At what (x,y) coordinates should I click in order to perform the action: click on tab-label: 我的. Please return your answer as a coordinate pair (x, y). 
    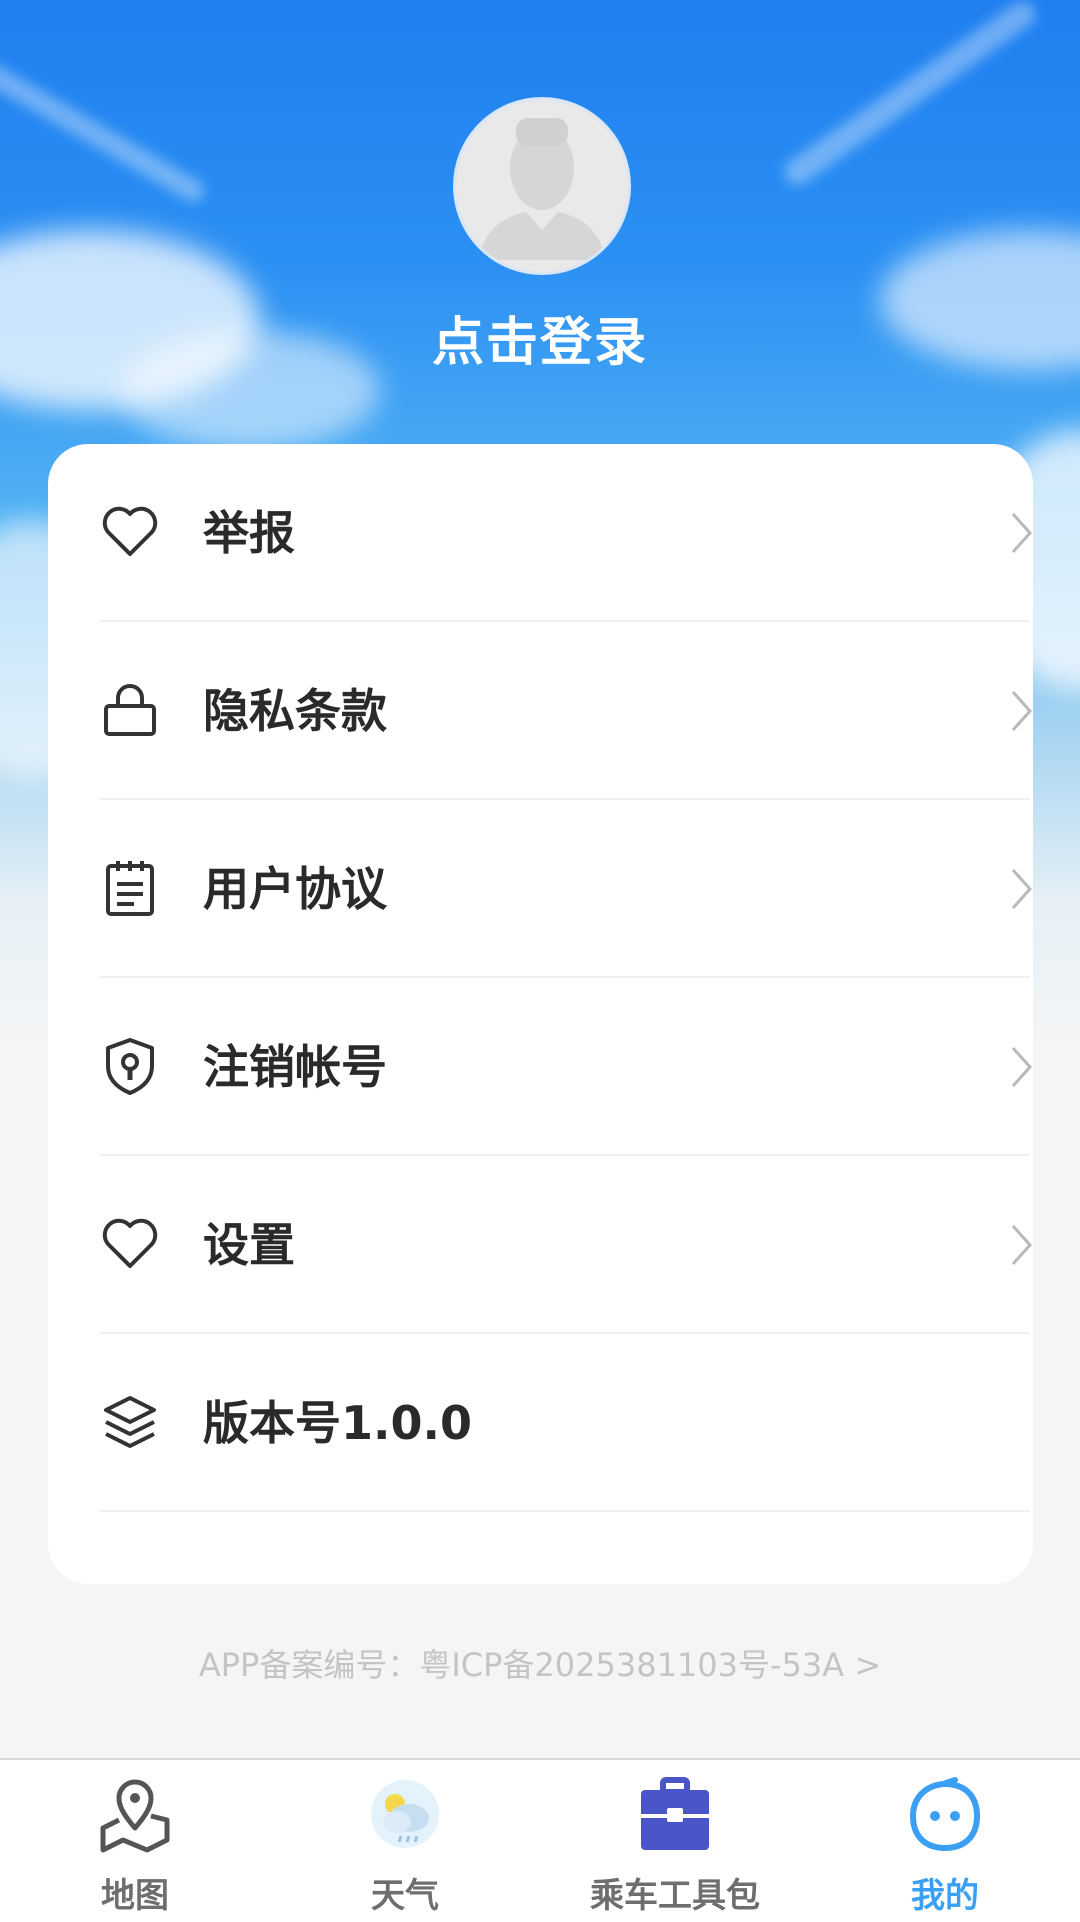
    Looking at the image, I should click on (945, 1896).